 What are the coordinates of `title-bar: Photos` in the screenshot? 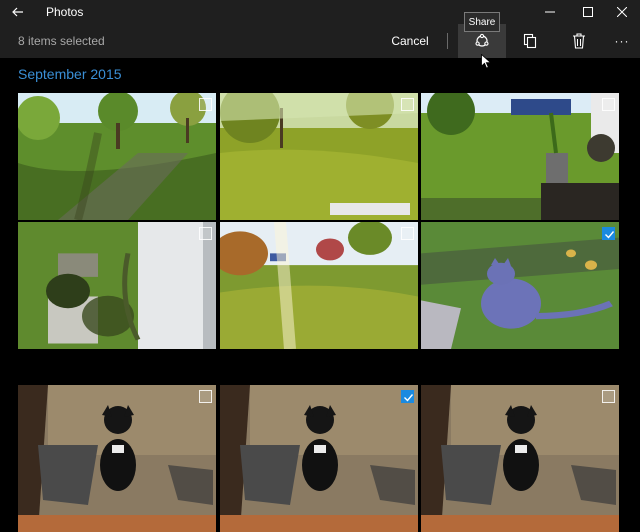 It's located at (320, 12).